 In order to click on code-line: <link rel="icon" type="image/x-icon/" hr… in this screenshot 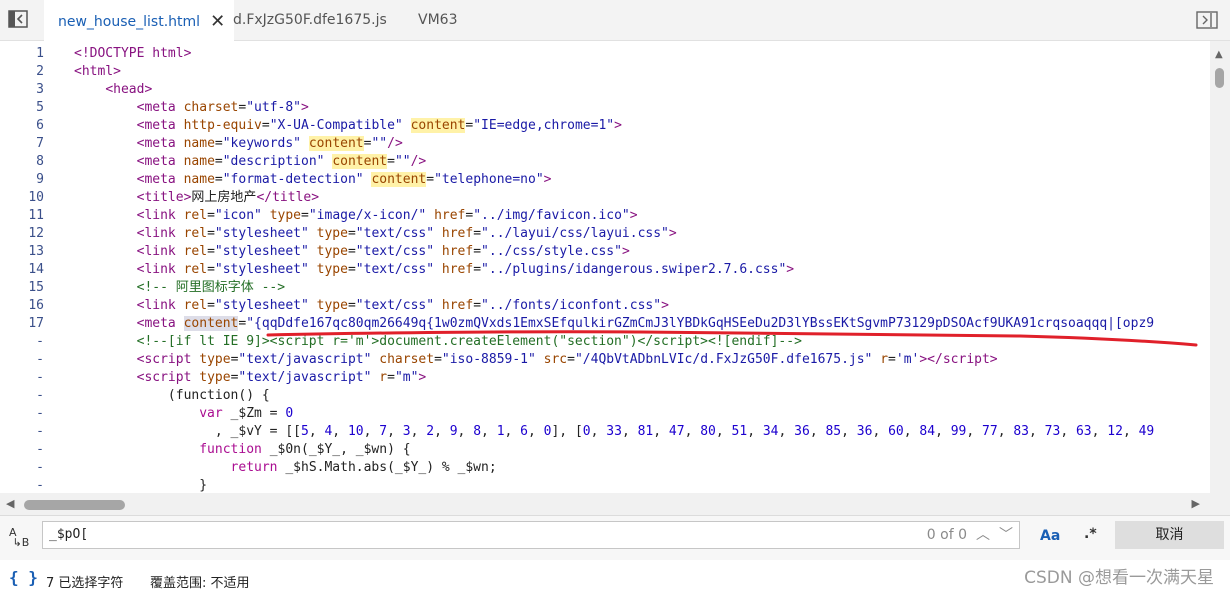, I will do `click(642, 216)`.